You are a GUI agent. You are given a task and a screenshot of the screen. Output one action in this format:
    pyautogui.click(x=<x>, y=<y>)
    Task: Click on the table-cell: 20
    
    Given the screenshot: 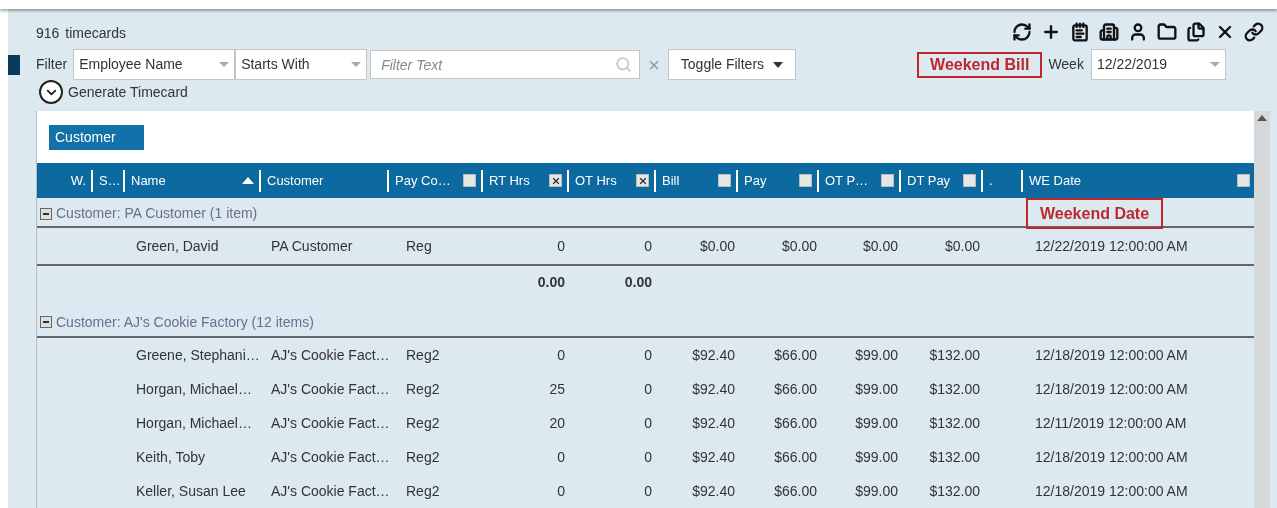 What is the action you would take?
    pyautogui.click(x=557, y=422)
    